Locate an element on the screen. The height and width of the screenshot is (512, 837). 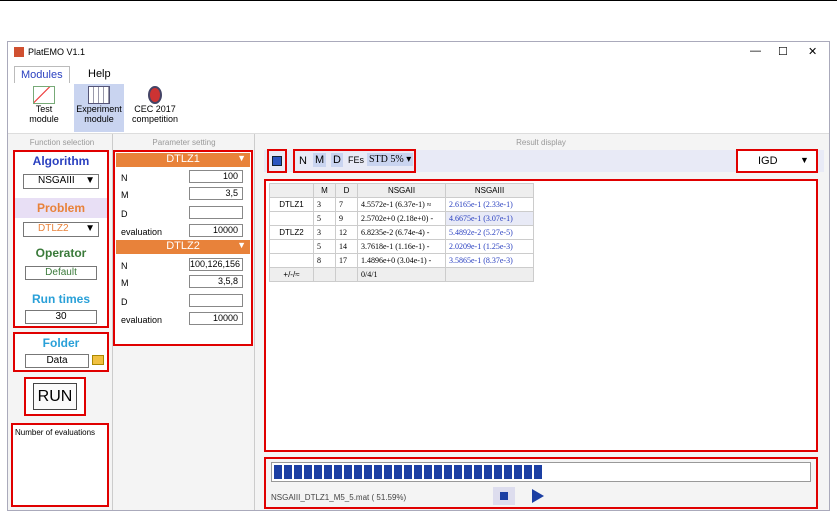
menu-help: Help is located at coordinates (99, 74).